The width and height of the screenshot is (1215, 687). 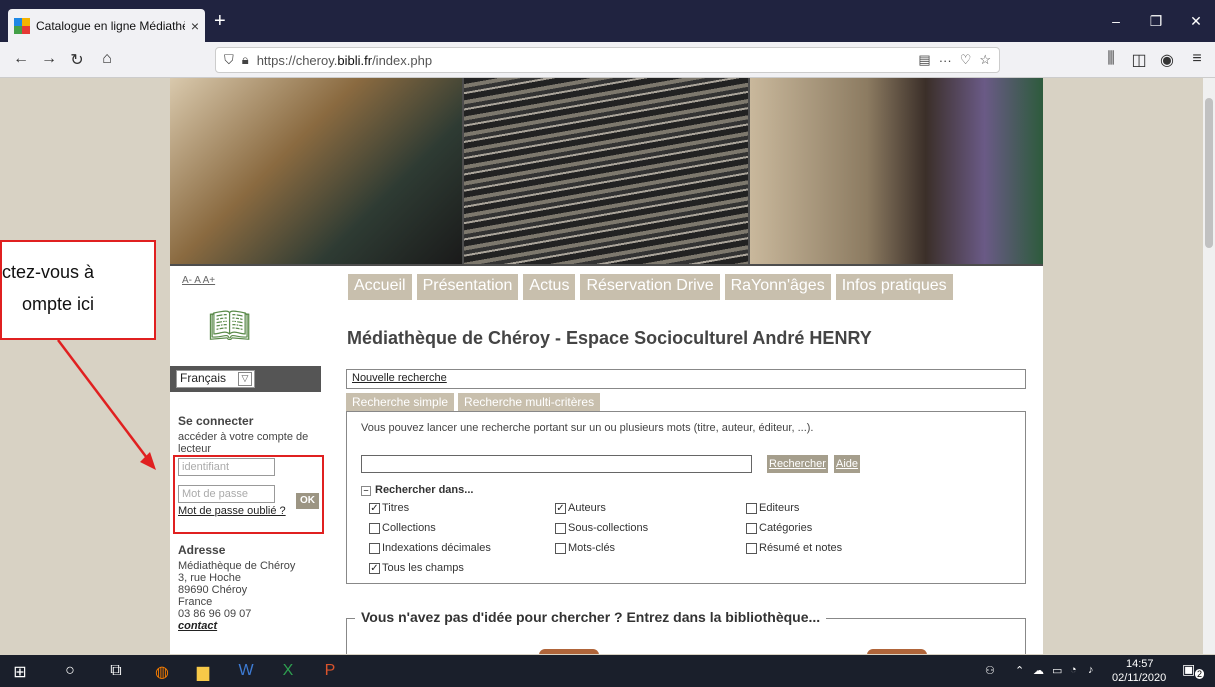 I want to click on search-field-checkbox: Collections, so click(x=402, y=528).